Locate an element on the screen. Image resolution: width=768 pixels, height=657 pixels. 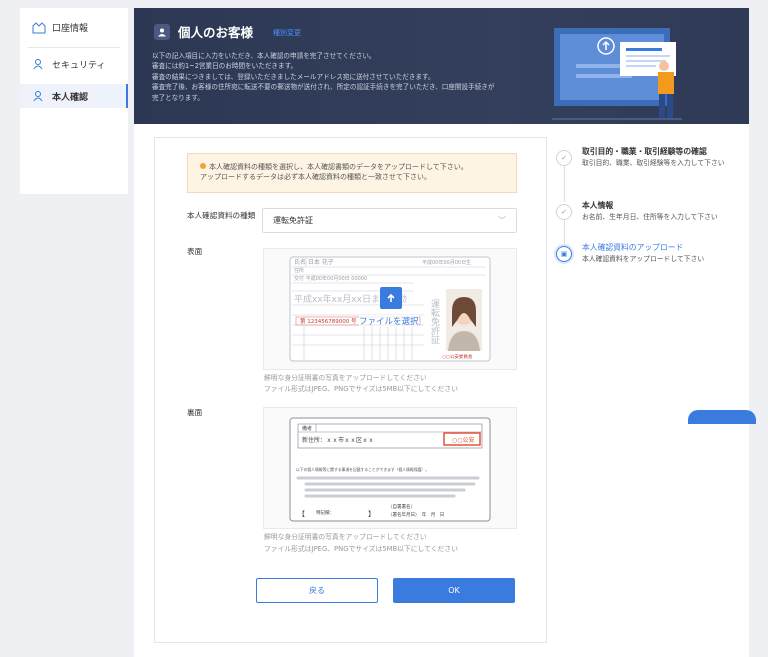
back-label: 裏面 is located at coordinates (195, 412).